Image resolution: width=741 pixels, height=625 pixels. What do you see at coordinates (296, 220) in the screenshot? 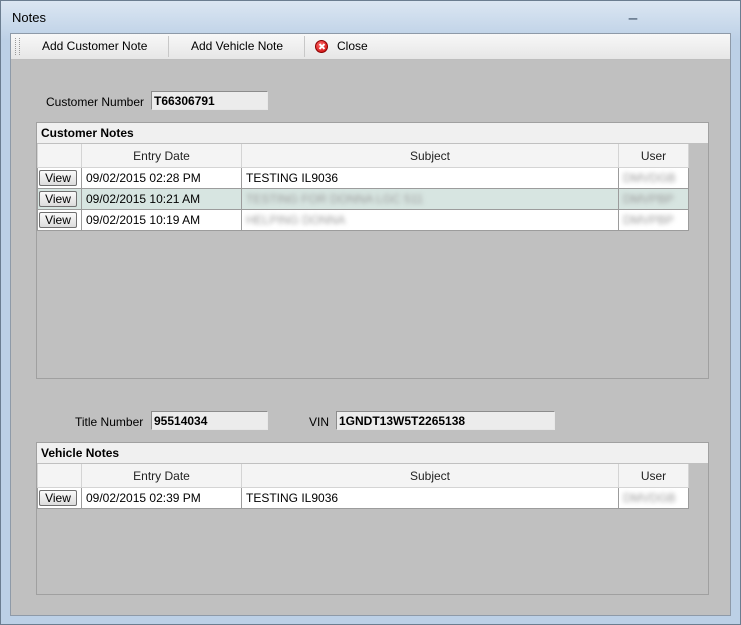
I see `subject-value: HELPING DONNA` at bounding box center [296, 220].